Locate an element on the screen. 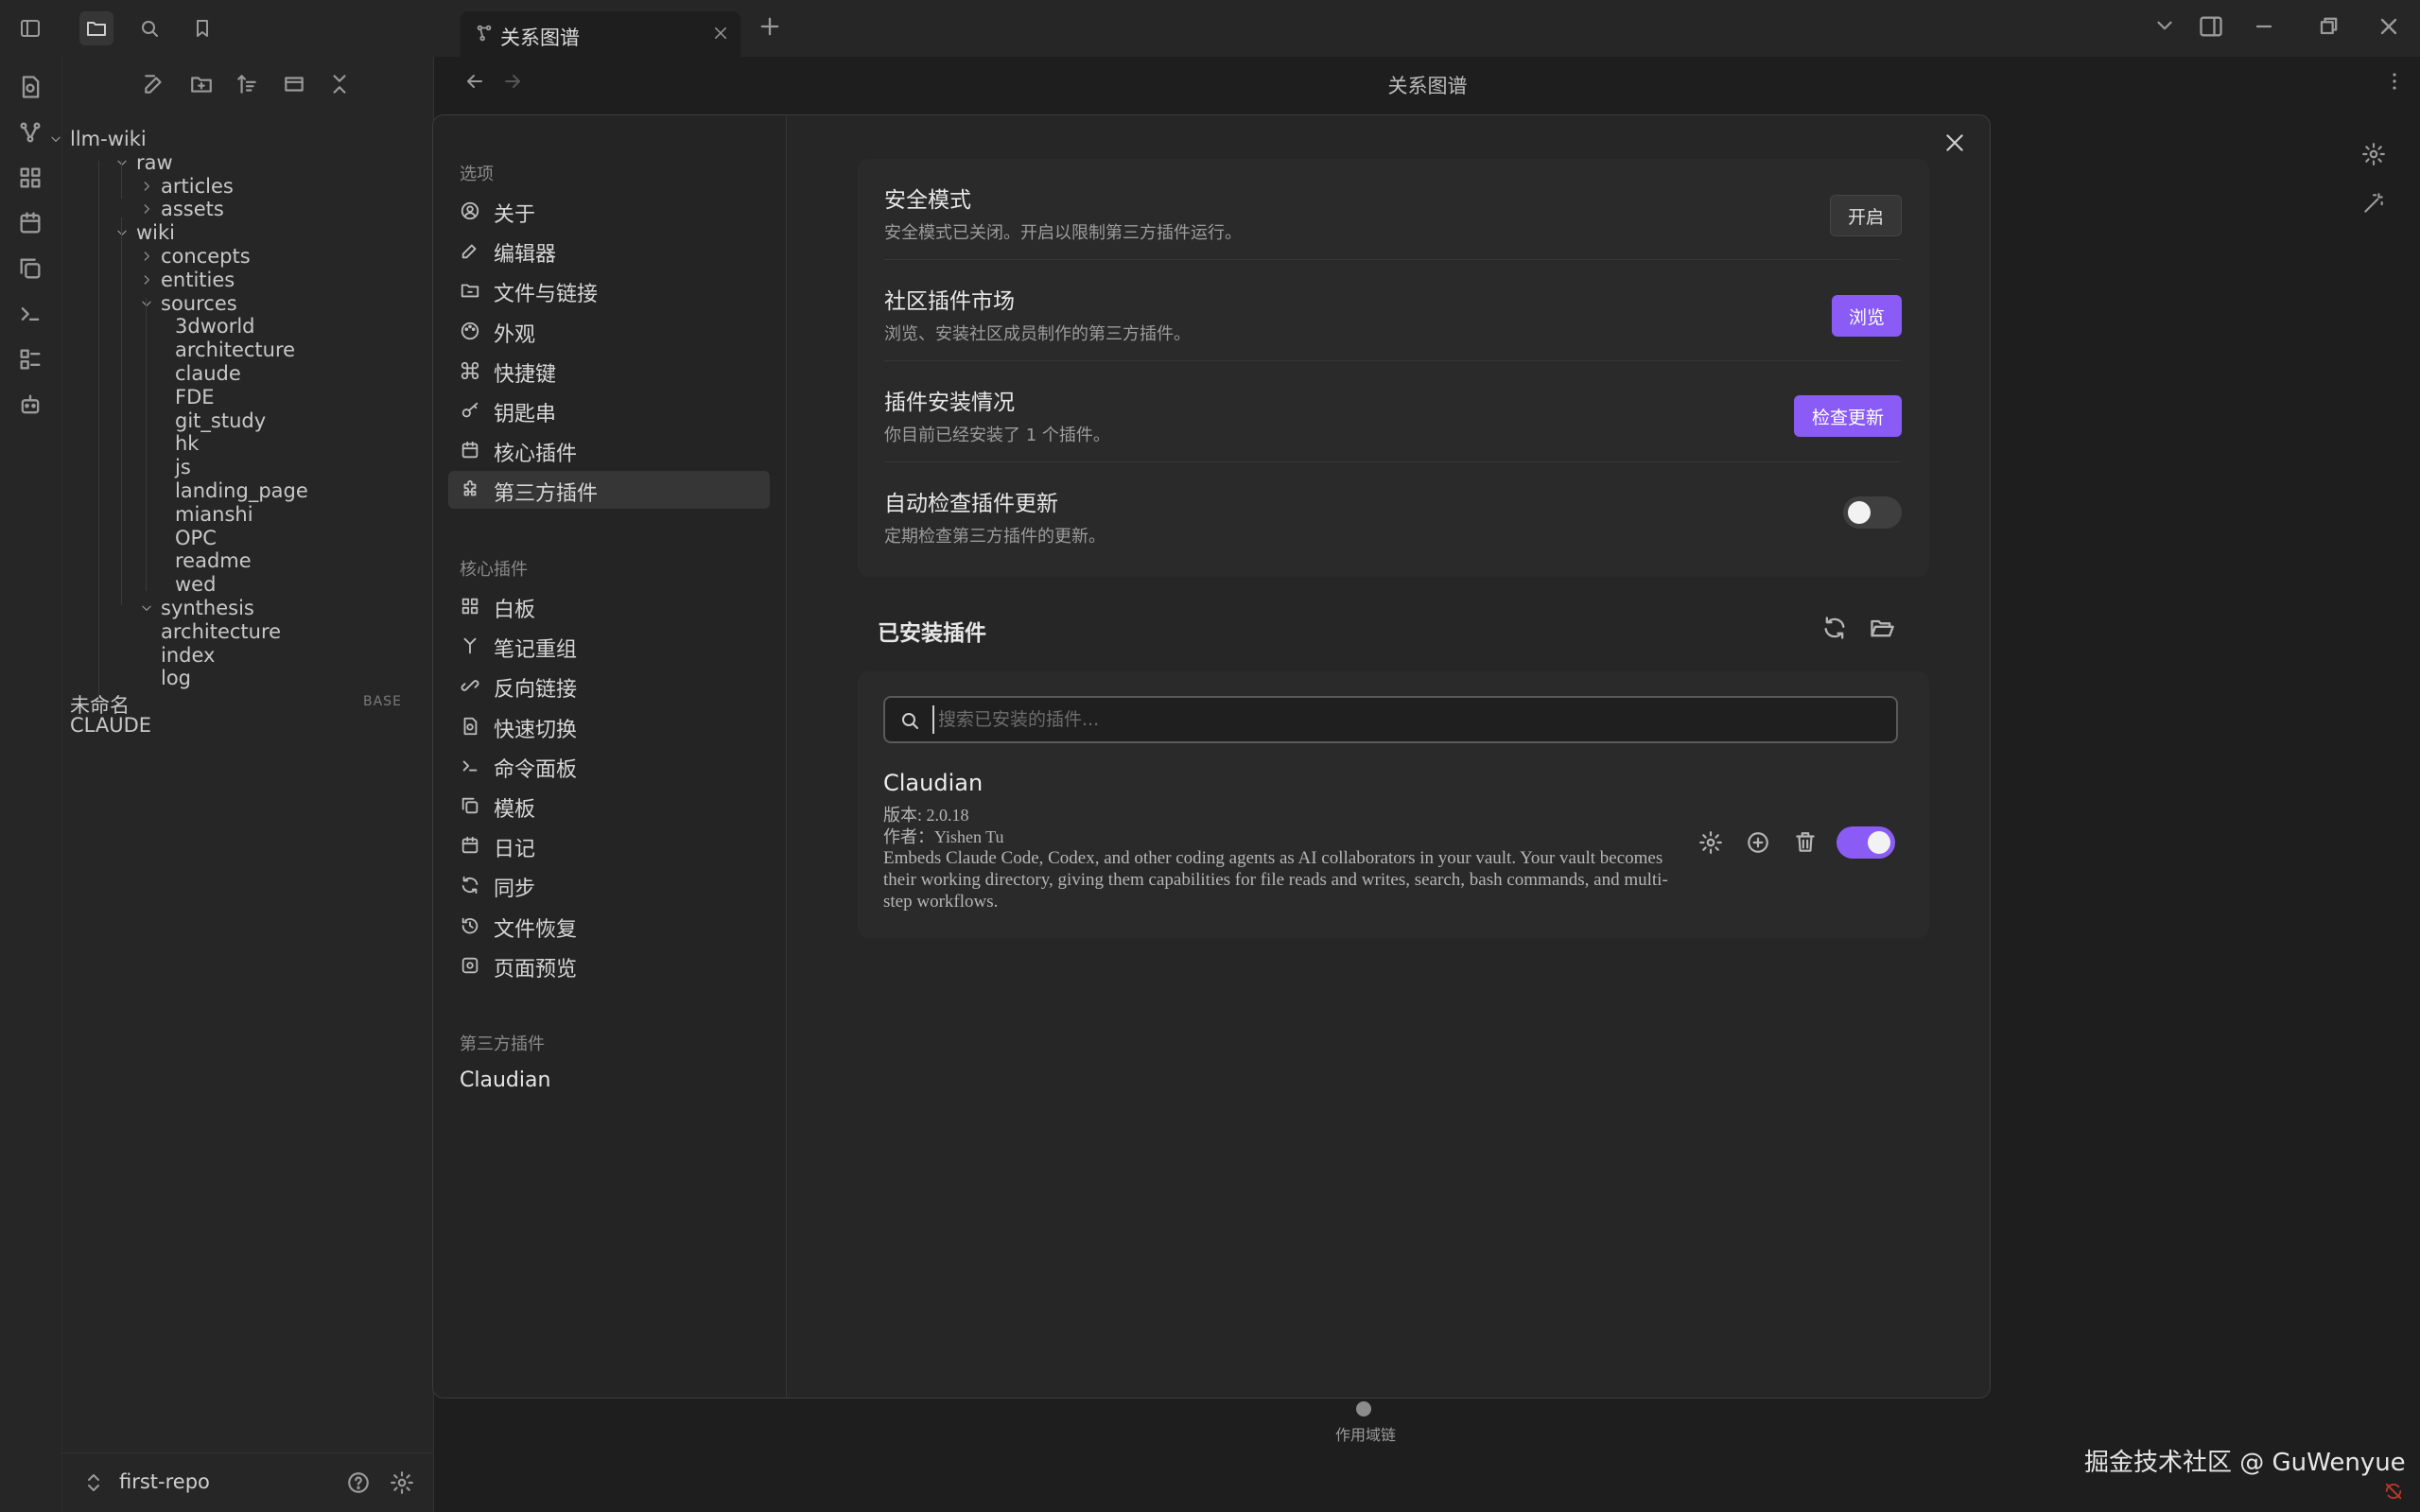 The image size is (2420, 1512). toggle-sidebar-icon is located at coordinates (30, 28).